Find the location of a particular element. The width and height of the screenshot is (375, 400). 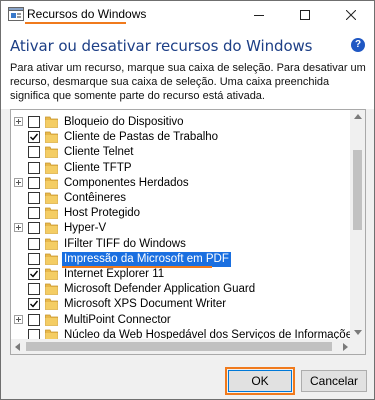

scroll-right-icon is located at coordinates (345, 347).